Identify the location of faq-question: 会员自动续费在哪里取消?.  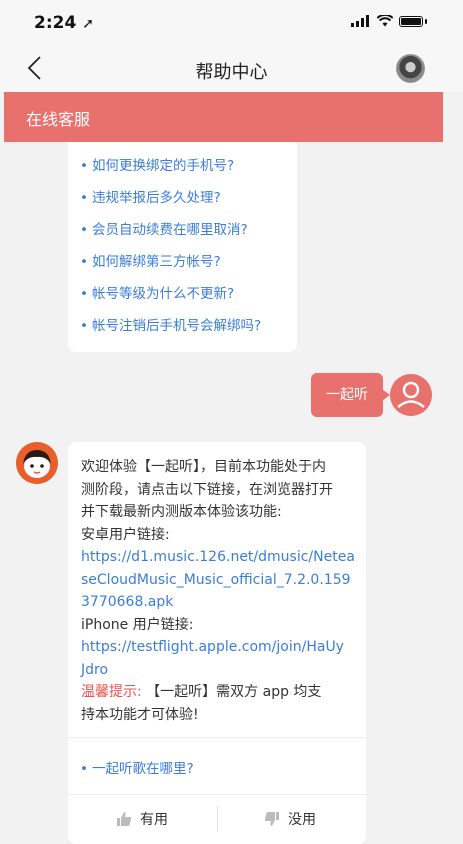
(164, 228).